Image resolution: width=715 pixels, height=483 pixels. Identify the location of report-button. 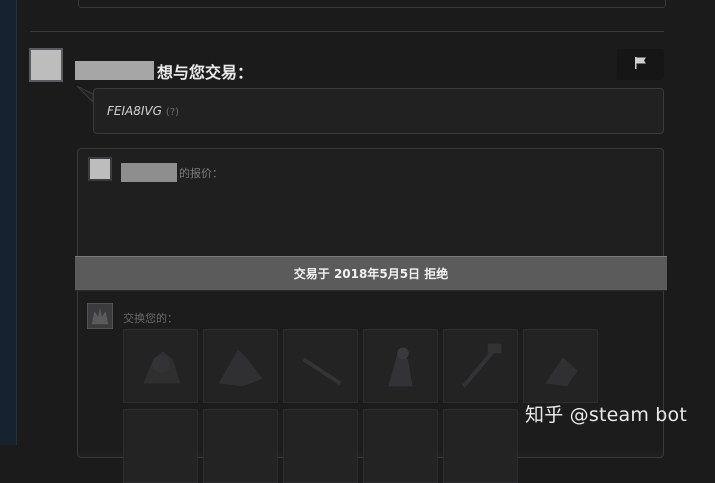
(640, 64).